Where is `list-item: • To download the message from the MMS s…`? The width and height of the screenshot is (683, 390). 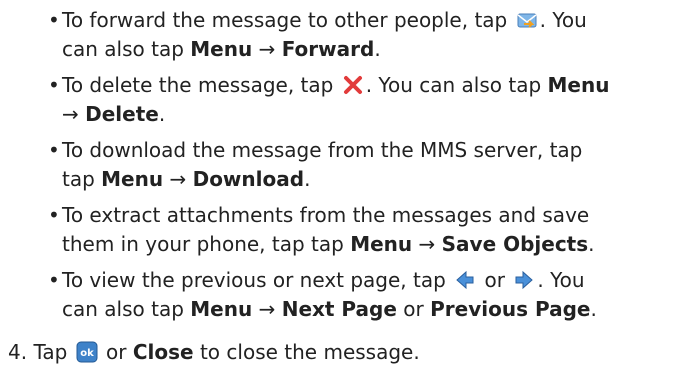 list-item: • To download the message from the MMS s… is located at coordinates (315, 164).